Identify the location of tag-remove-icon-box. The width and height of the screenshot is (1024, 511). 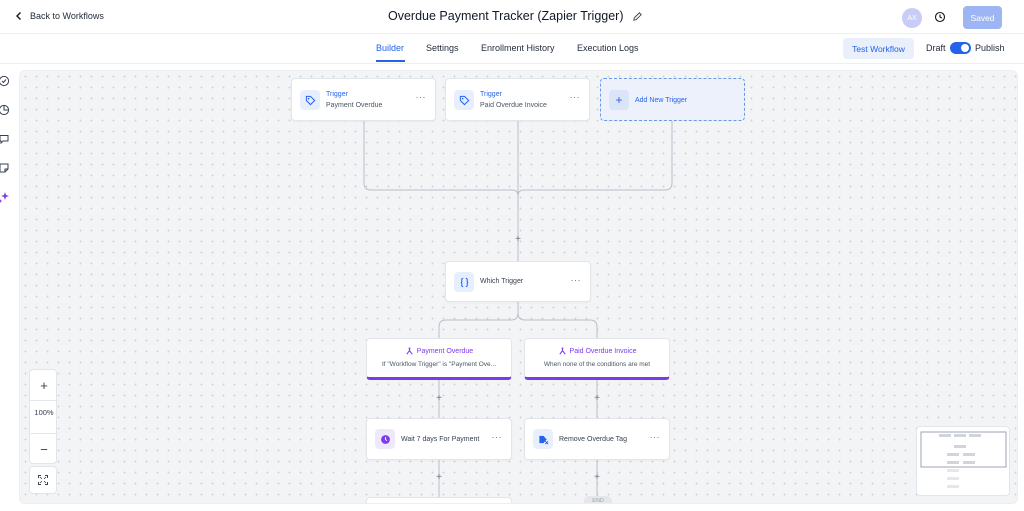
(543, 439).